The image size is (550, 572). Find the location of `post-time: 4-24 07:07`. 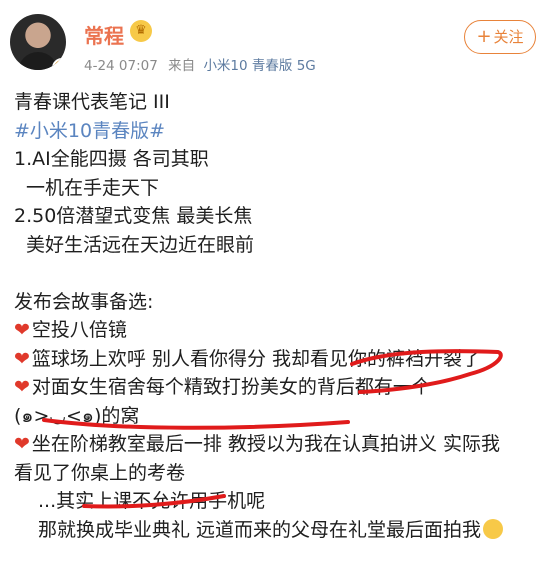

post-time: 4-24 07:07 is located at coordinates (121, 66).